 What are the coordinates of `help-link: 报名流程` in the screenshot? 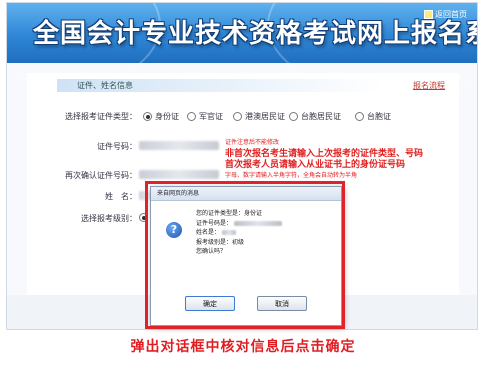 It's located at (429, 85).